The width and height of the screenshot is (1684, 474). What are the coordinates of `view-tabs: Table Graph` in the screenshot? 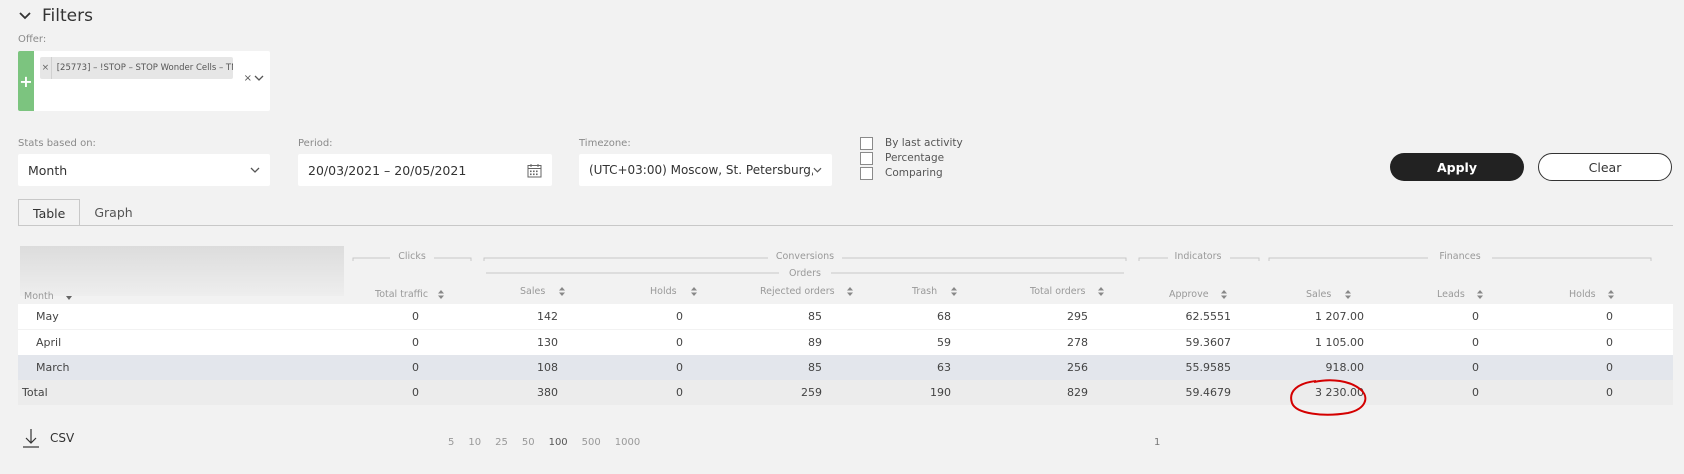 It's located at (82, 212).